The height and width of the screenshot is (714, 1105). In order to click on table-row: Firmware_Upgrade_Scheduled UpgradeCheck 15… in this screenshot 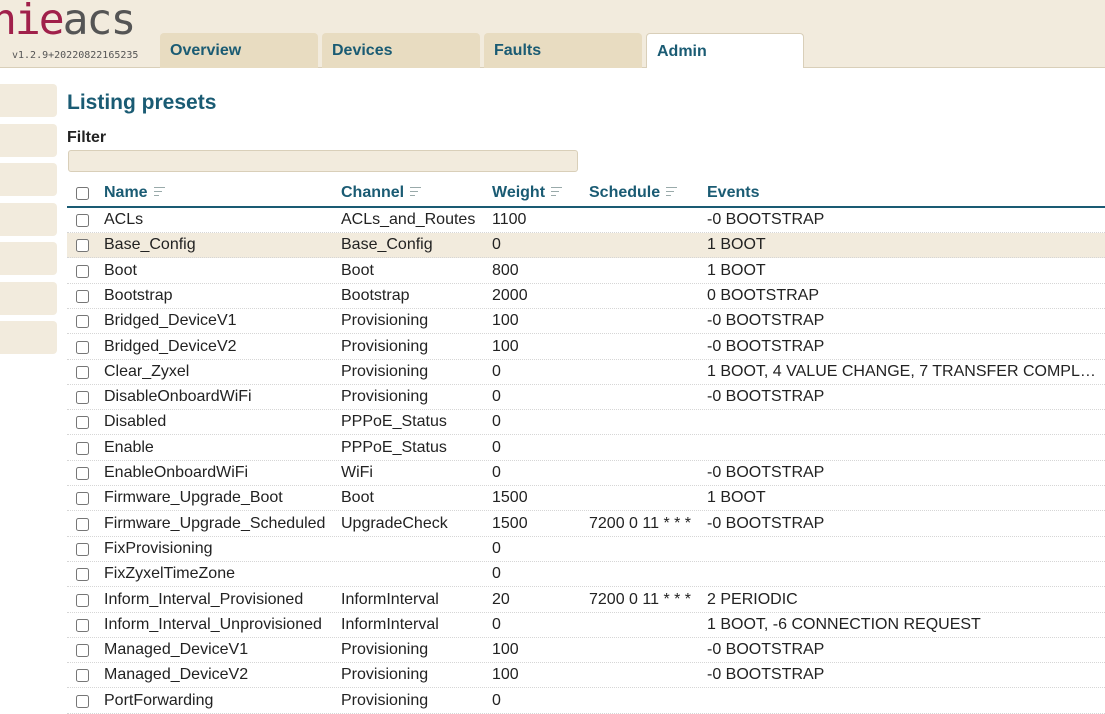, I will do `click(586, 524)`.